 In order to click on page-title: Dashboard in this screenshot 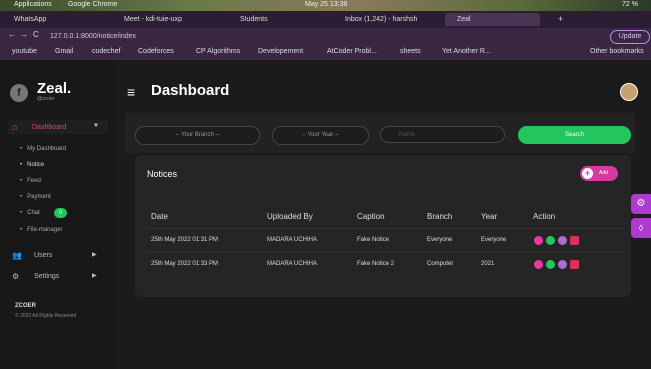, I will do `click(190, 90)`.